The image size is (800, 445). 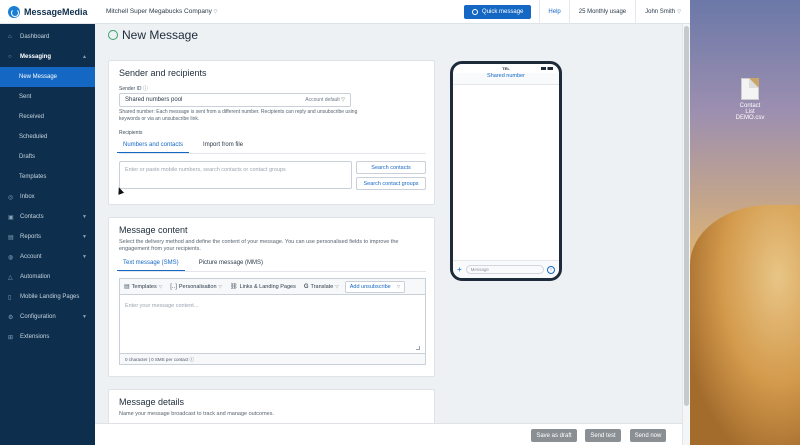 I want to click on inbox-icon: ◎, so click(x=11, y=197).